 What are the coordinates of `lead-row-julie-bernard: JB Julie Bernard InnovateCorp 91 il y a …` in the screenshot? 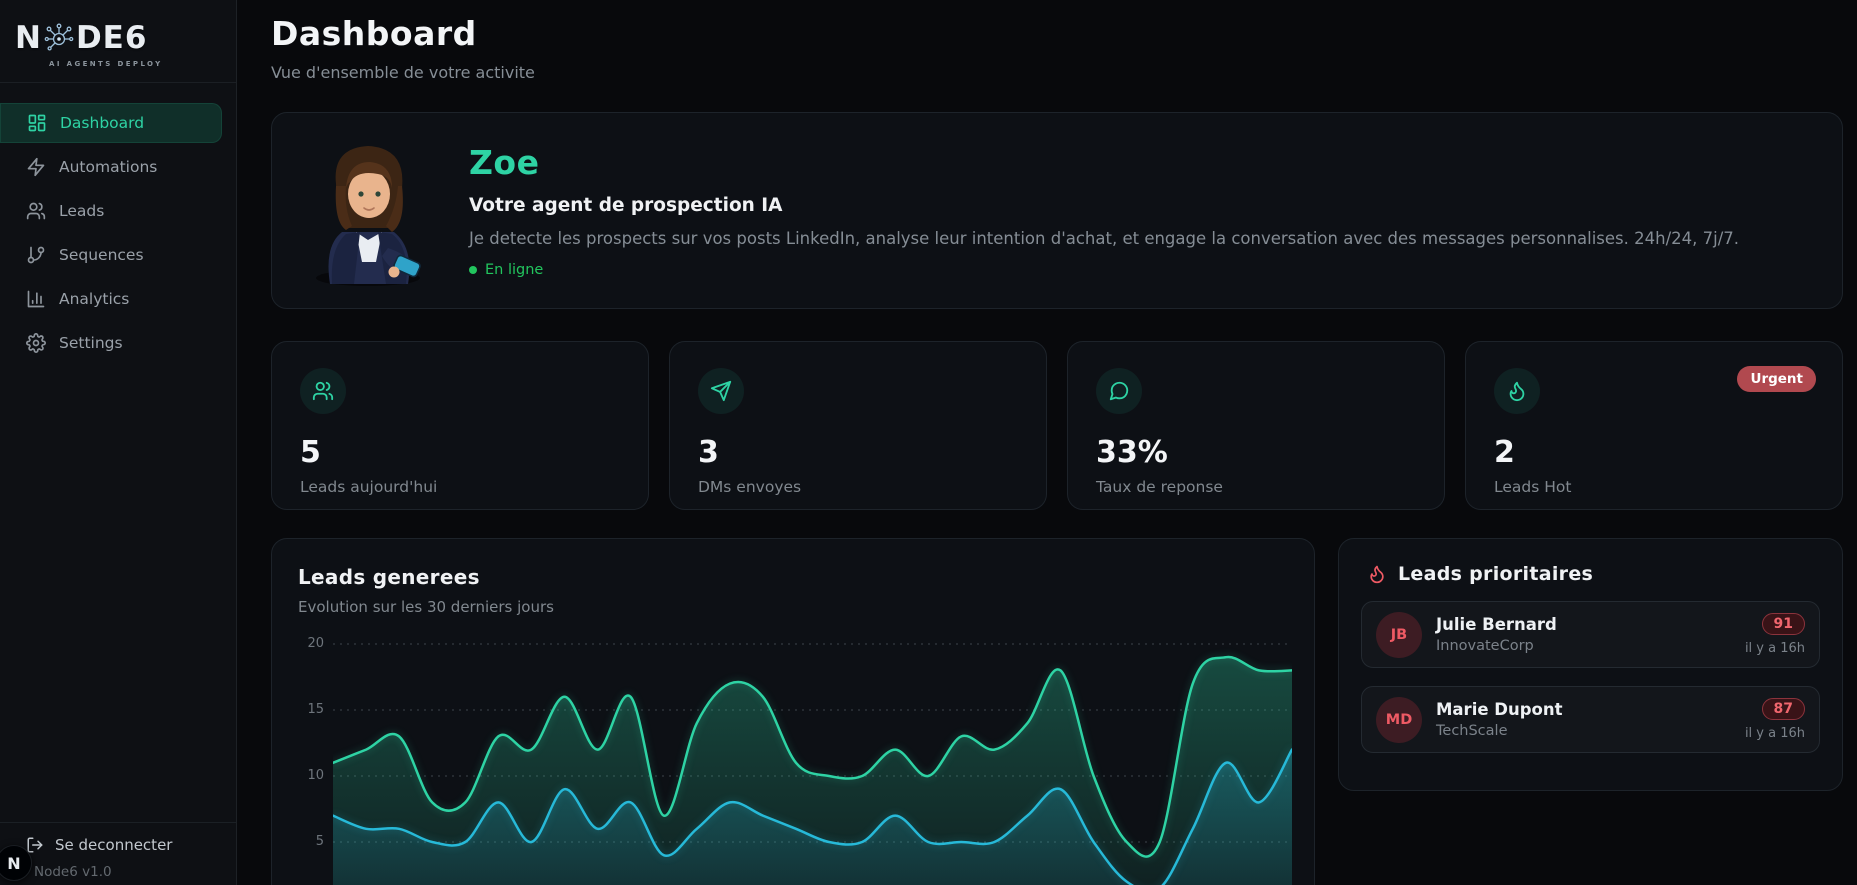 It's located at (1590, 634).